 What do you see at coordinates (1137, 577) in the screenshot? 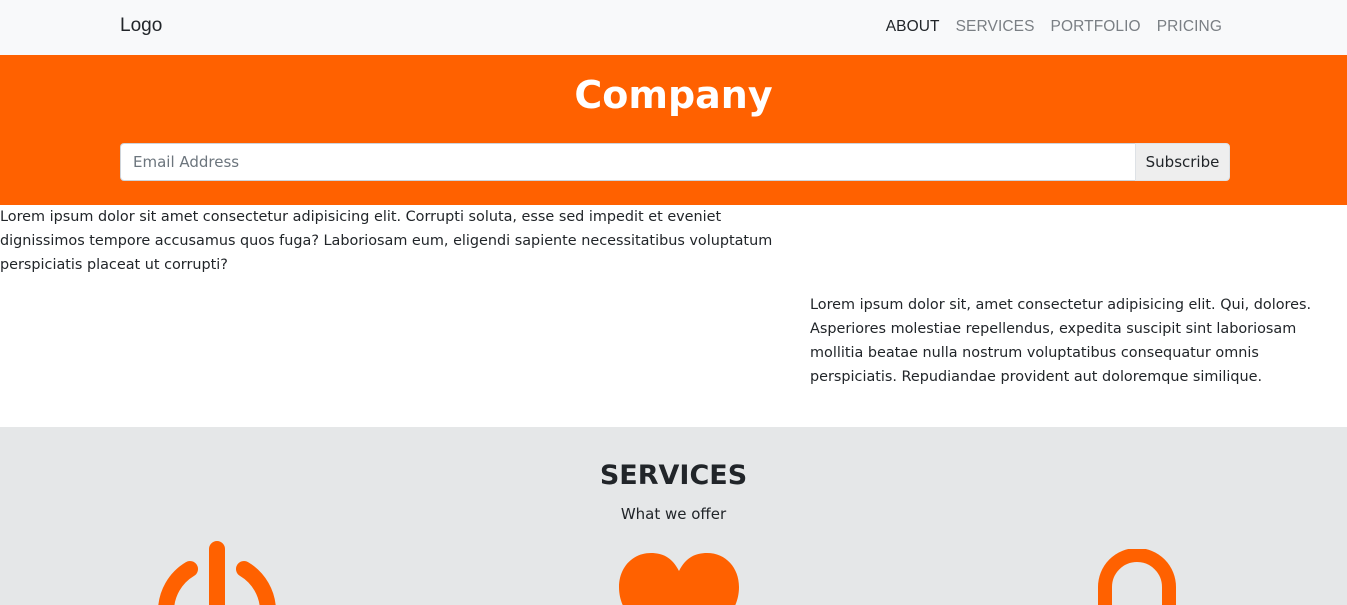
I see `lock-icon` at bounding box center [1137, 577].